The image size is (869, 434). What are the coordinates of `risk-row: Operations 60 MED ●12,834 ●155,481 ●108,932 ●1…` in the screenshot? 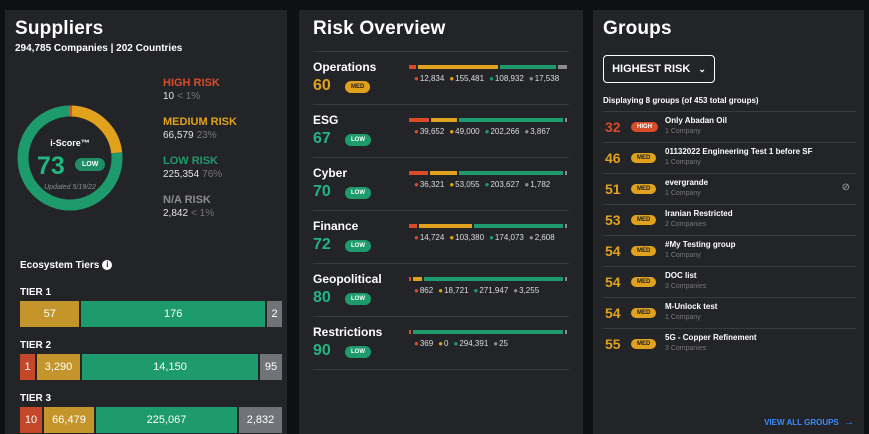 It's located at (441, 78).